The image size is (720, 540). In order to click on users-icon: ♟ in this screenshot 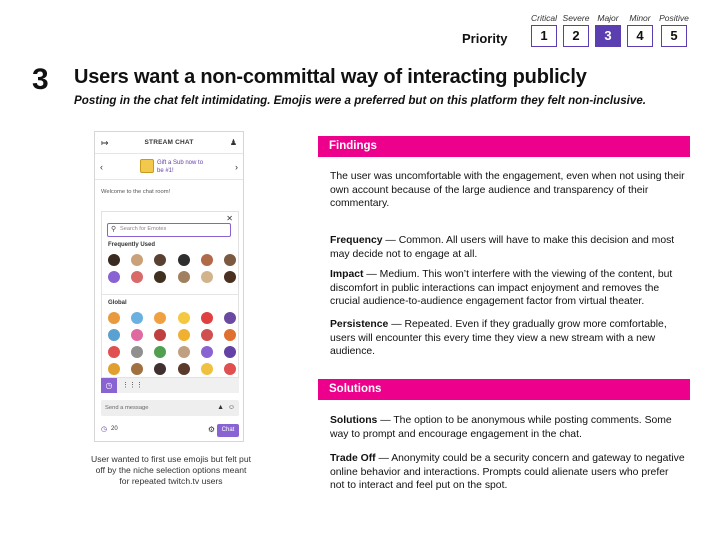, I will do `click(233, 142)`.